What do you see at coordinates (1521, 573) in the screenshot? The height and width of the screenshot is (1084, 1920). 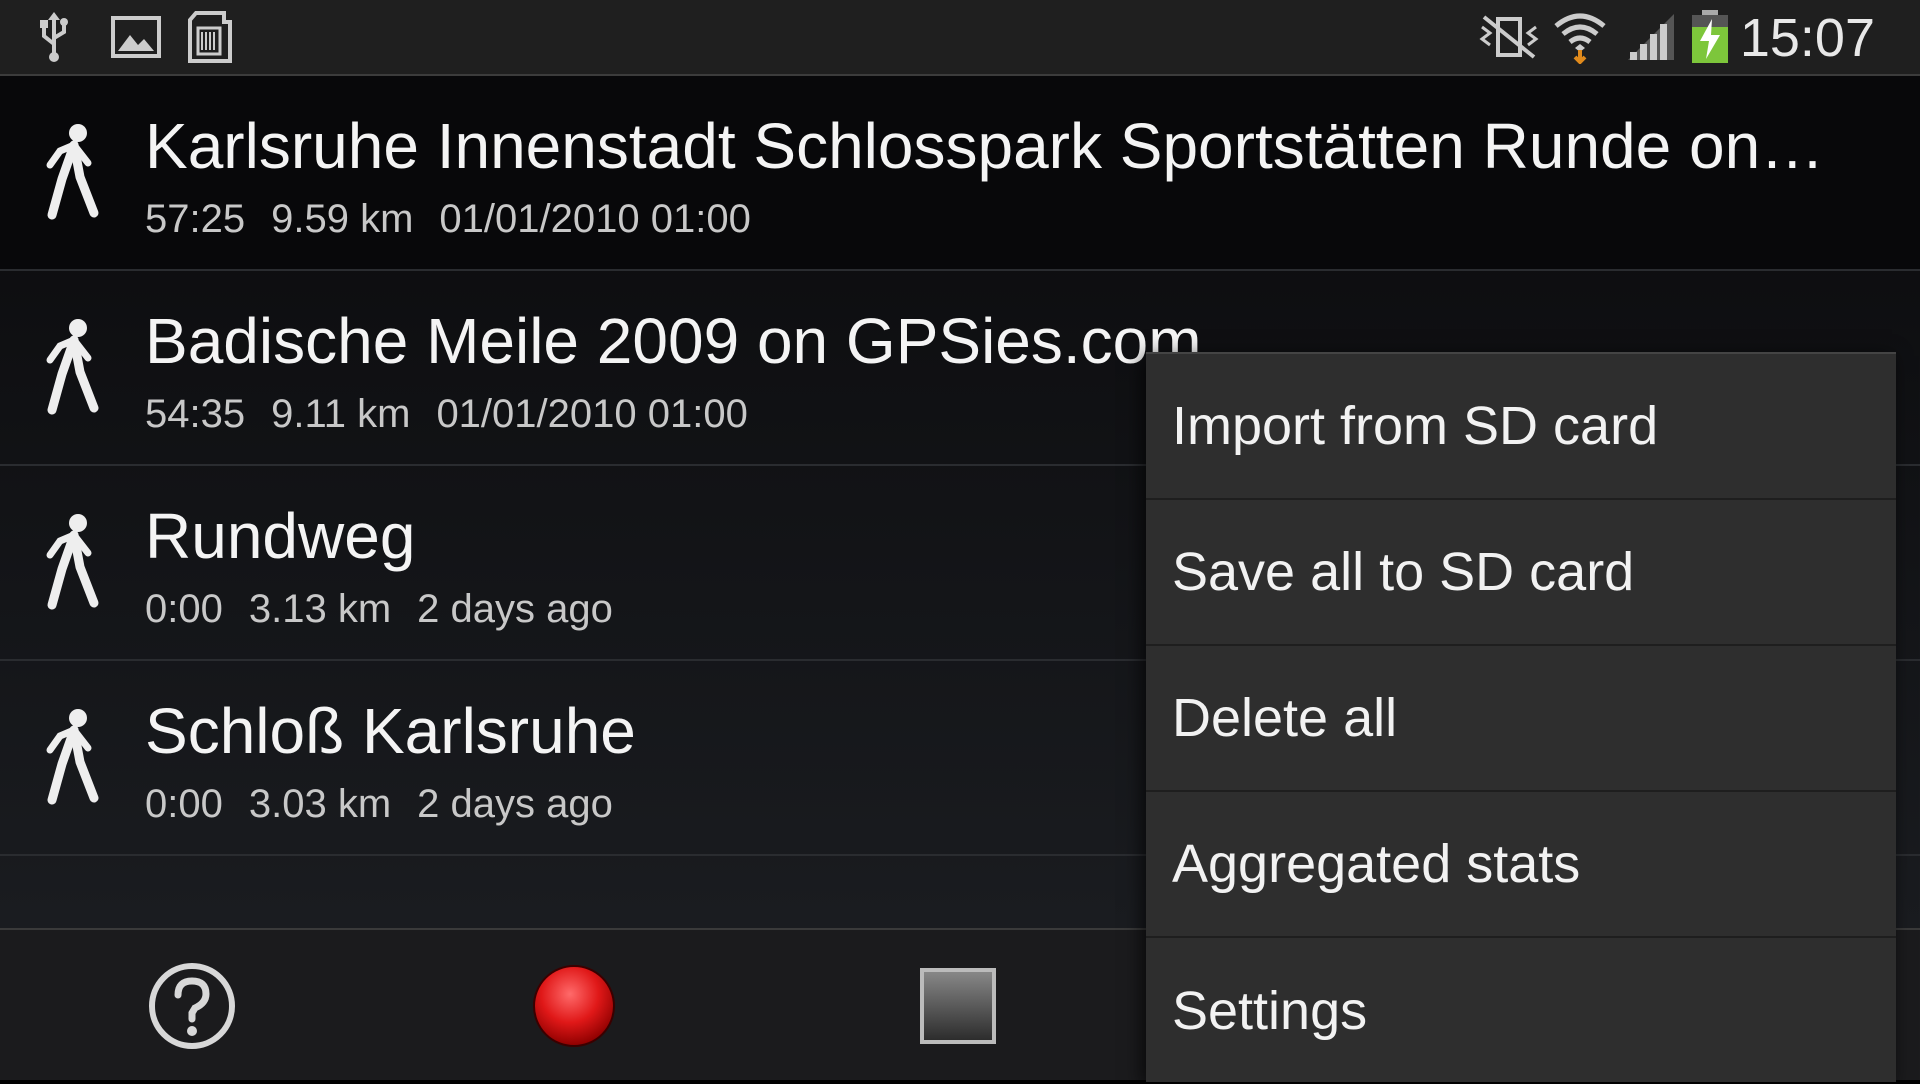 I see `menu-item-save-all-to-sd-card: Save all to SD card` at bounding box center [1521, 573].